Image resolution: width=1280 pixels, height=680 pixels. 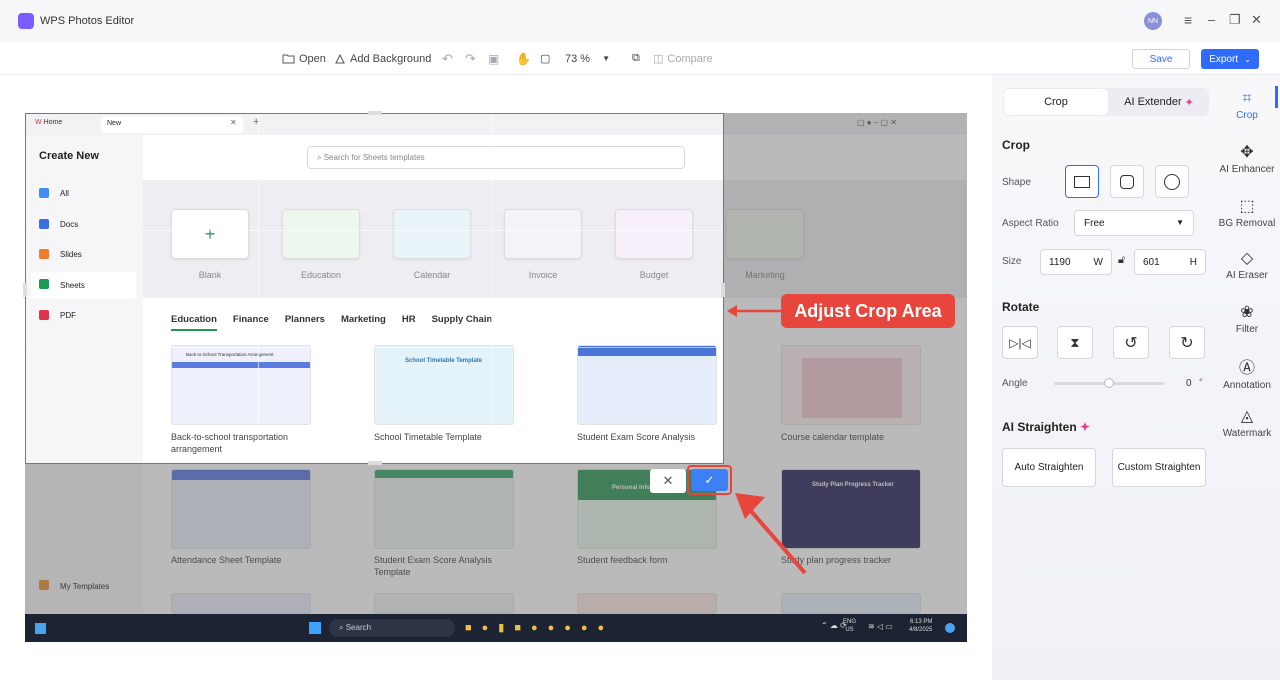 I want to click on rail-ai-enhancer: ✥ AI Enhancer, so click(x=1247, y=158).